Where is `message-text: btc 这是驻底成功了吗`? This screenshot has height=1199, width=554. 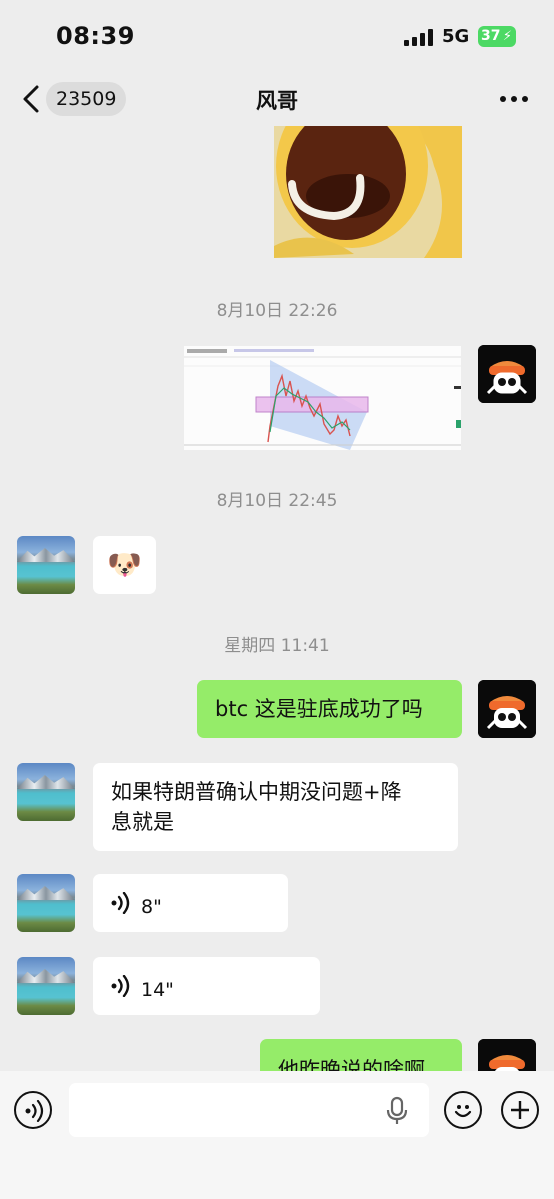 message-text: btc 这是驻底成功了吗 is located at coordinates (319, 709).